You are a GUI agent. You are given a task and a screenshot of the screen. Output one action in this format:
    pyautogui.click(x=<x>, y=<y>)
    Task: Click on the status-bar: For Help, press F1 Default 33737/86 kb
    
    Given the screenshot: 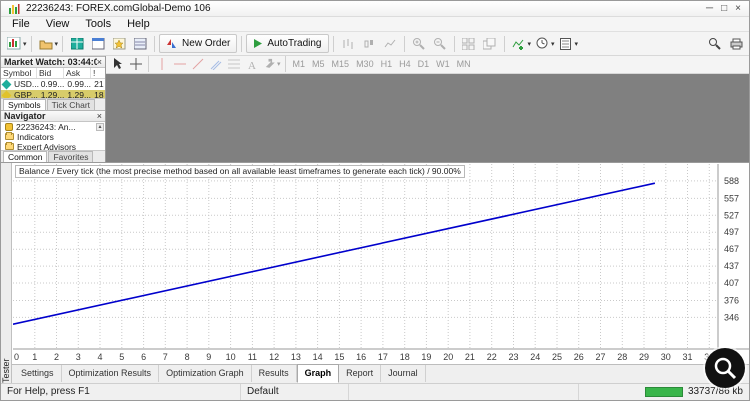 What is the action you would take?
    pyautogui.click(x=375, y=391)
    